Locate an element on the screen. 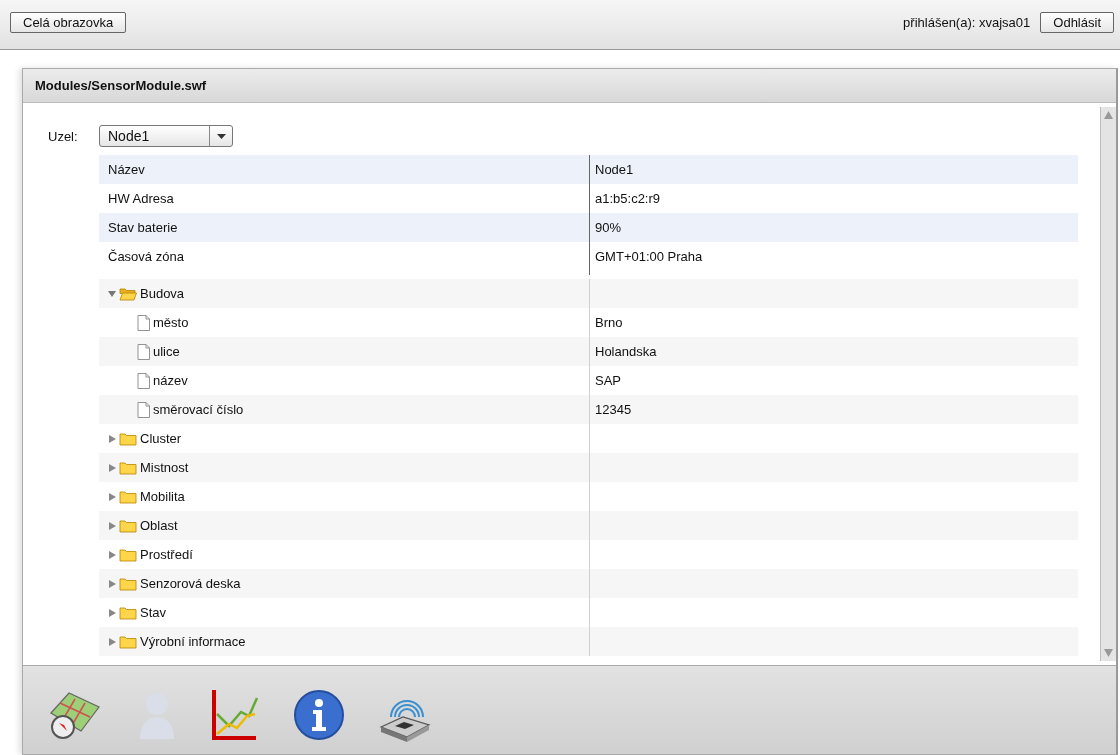 This screenshot has height=755, width=1120. fullscreen-button: Celá obrazovka is located at coordinates (68, 22).